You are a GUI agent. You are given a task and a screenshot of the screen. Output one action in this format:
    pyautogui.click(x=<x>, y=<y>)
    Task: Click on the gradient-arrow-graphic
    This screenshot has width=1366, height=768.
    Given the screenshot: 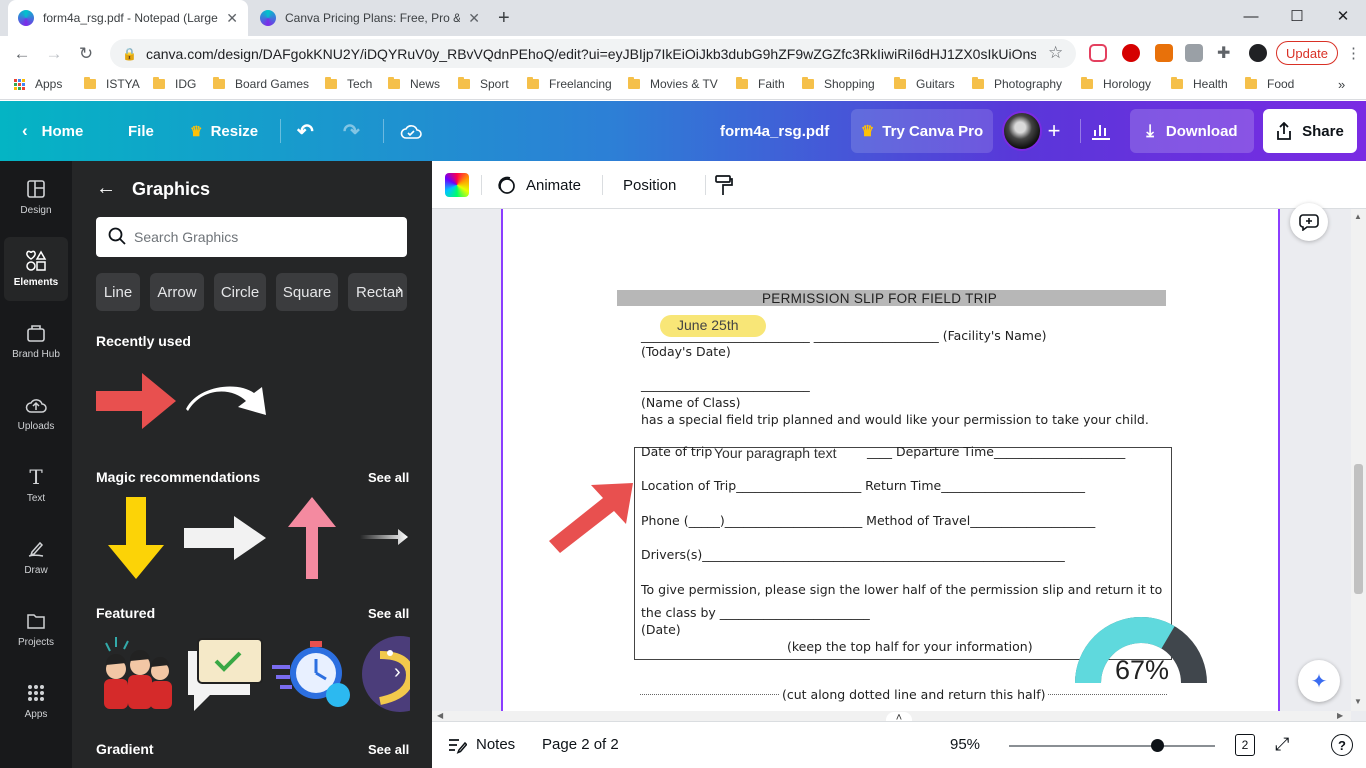 What is the action you would take?
    pyautogui.click(x=384, y=538)
    